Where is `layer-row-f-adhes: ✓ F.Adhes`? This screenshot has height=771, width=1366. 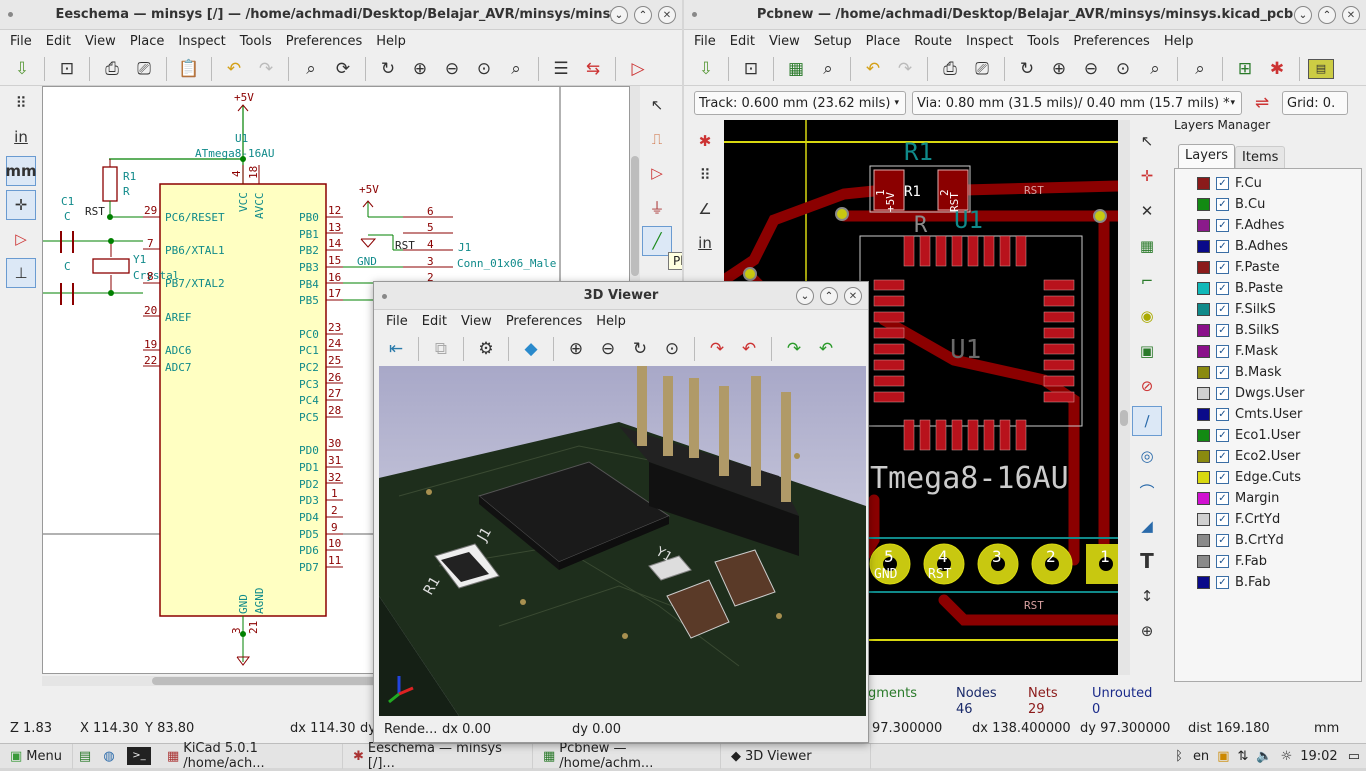
layer-row-f-adhes: ✓ F.Adhes is located at coordinates (1268, 225).